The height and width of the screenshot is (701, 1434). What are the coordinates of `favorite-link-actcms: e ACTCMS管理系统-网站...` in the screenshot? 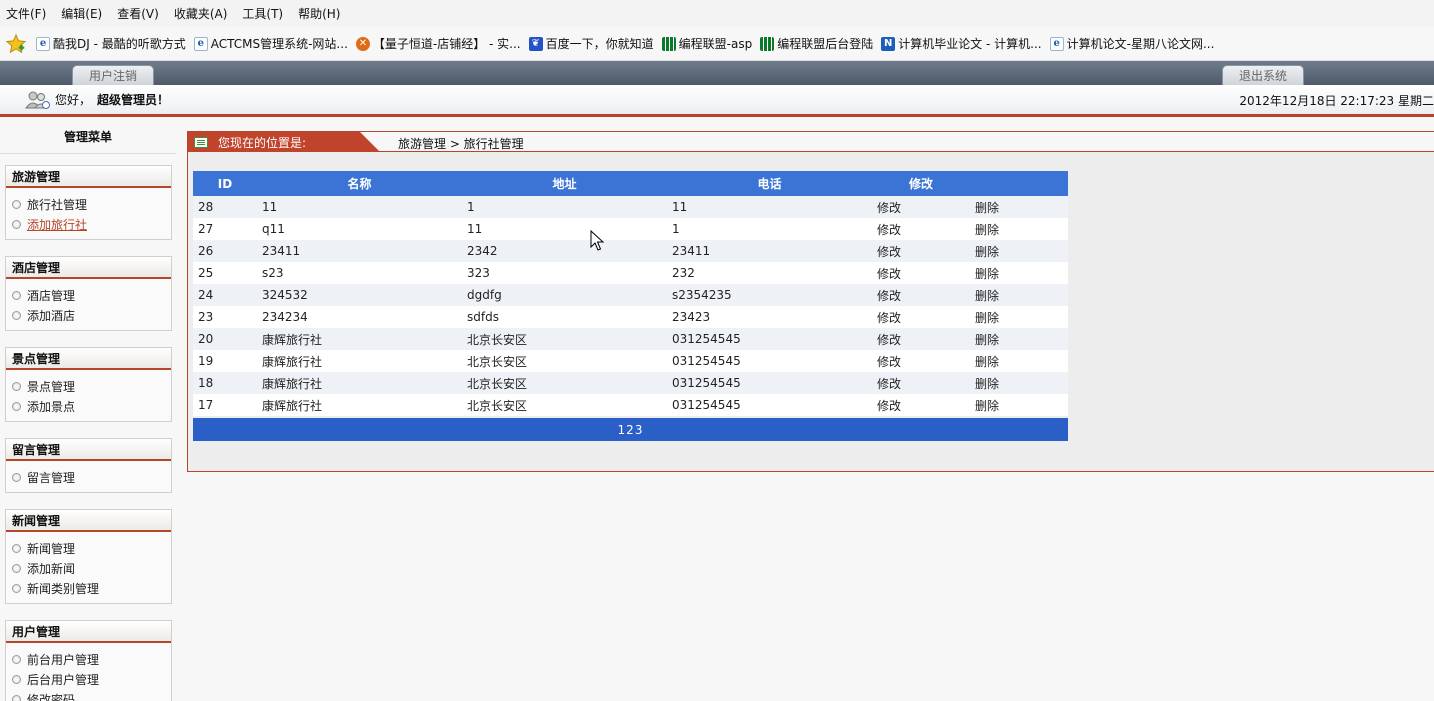 It's located at (270, 43).